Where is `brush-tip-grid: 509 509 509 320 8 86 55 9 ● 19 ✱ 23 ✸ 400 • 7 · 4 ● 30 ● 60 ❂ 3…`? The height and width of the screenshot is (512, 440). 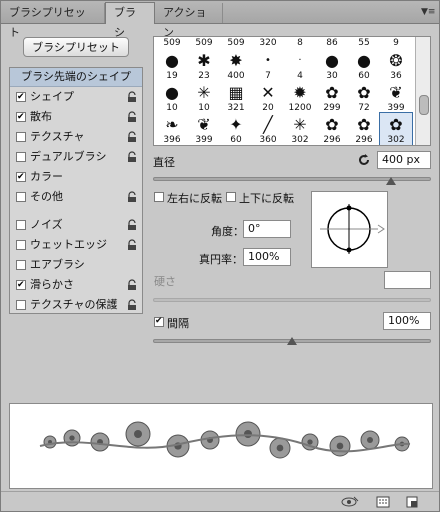 brush-tip-grid: 509 509 509 320 8 86 55 9 ● 19 ✱ 23 ✸ 400 • 7 · 4 ● 30 ● 60 ❂ 3… is located at coordinates (292, 91).